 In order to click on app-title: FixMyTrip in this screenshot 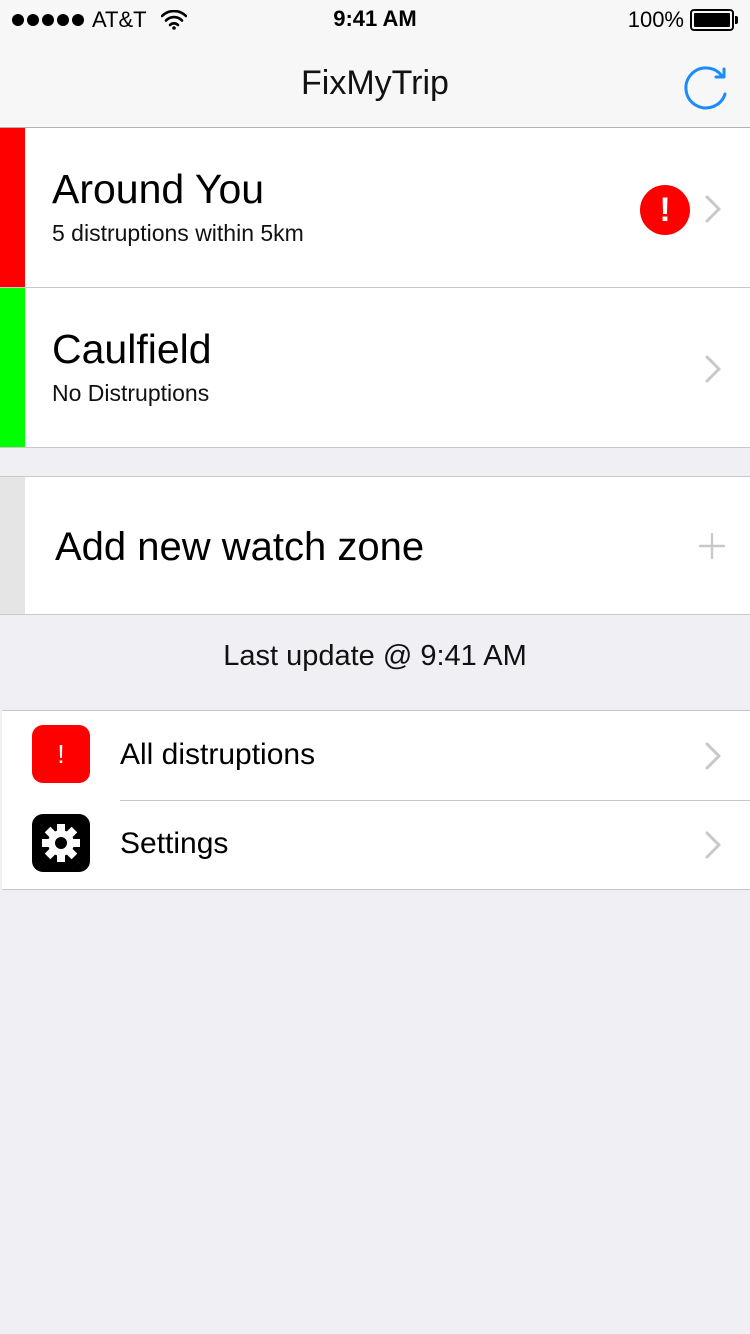, I will do `click(375, 83)`.